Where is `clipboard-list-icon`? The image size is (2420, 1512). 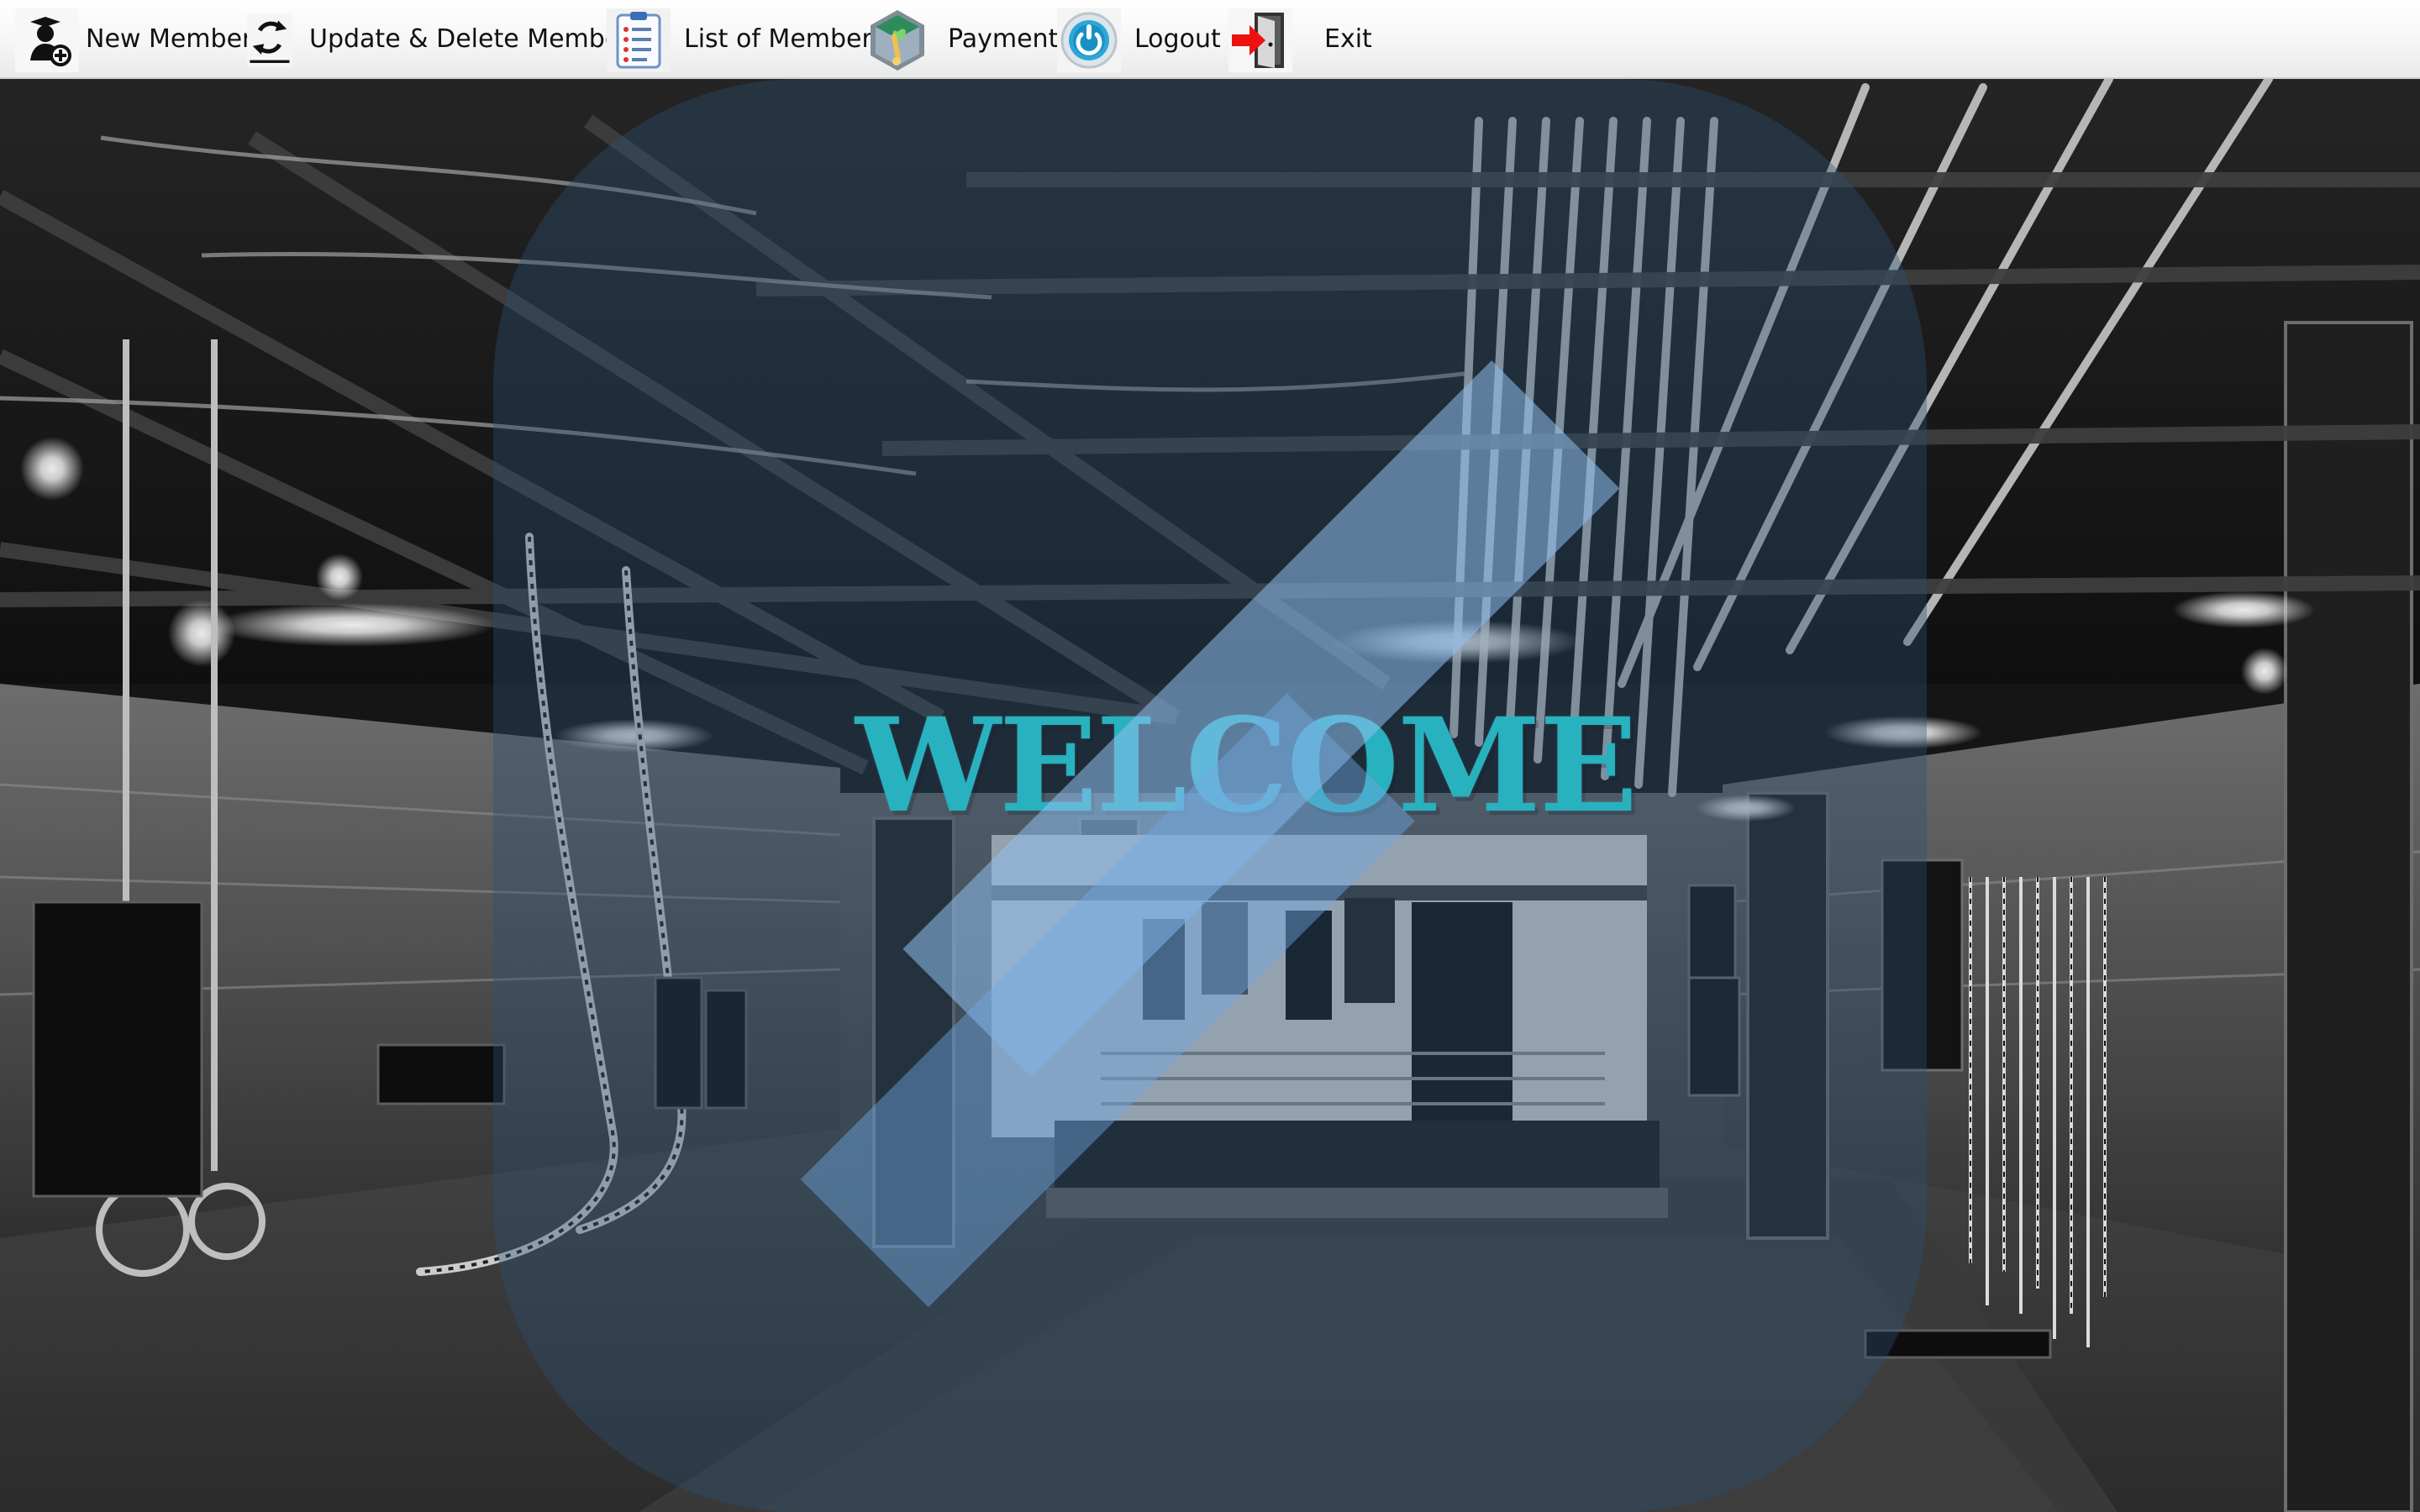 clipboard-list-icon is located at coordinates (639, 40).